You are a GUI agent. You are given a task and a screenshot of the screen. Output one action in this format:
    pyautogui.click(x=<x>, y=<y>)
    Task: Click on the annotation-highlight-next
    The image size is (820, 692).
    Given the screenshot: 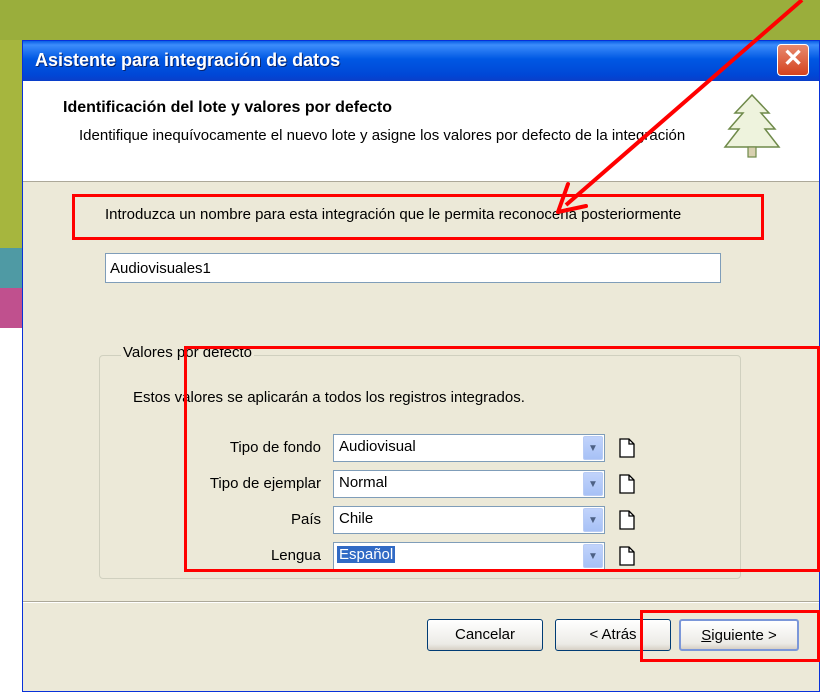 What is the action you would take?
    pyautogui.click(x=730, y=636)
    